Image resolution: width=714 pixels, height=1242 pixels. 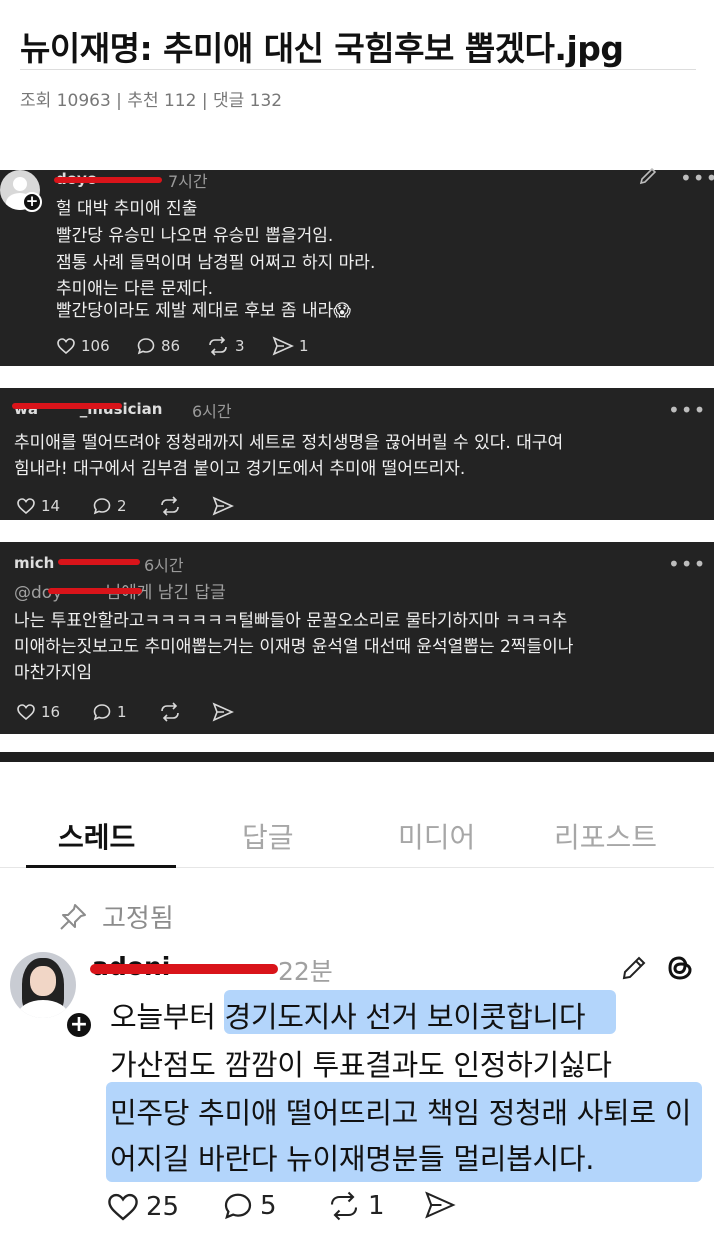 What do you see at coordinates (357, 839) in the screenshot?
I see `profile-tabs: 스레드 답글 미디어 리포스트` at bounding box center [357, 839].